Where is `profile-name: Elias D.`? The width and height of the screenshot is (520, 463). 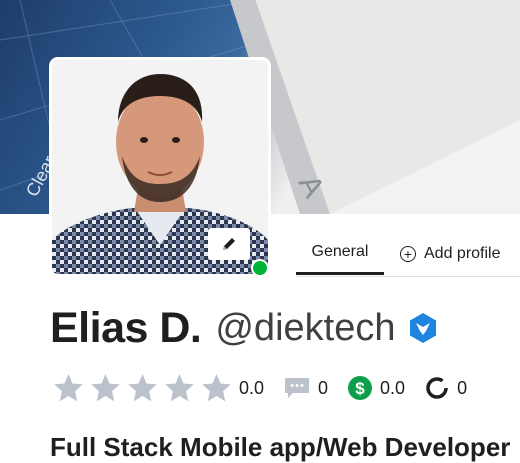
profile-name: Elias D. is located at coordinates (126, 327).